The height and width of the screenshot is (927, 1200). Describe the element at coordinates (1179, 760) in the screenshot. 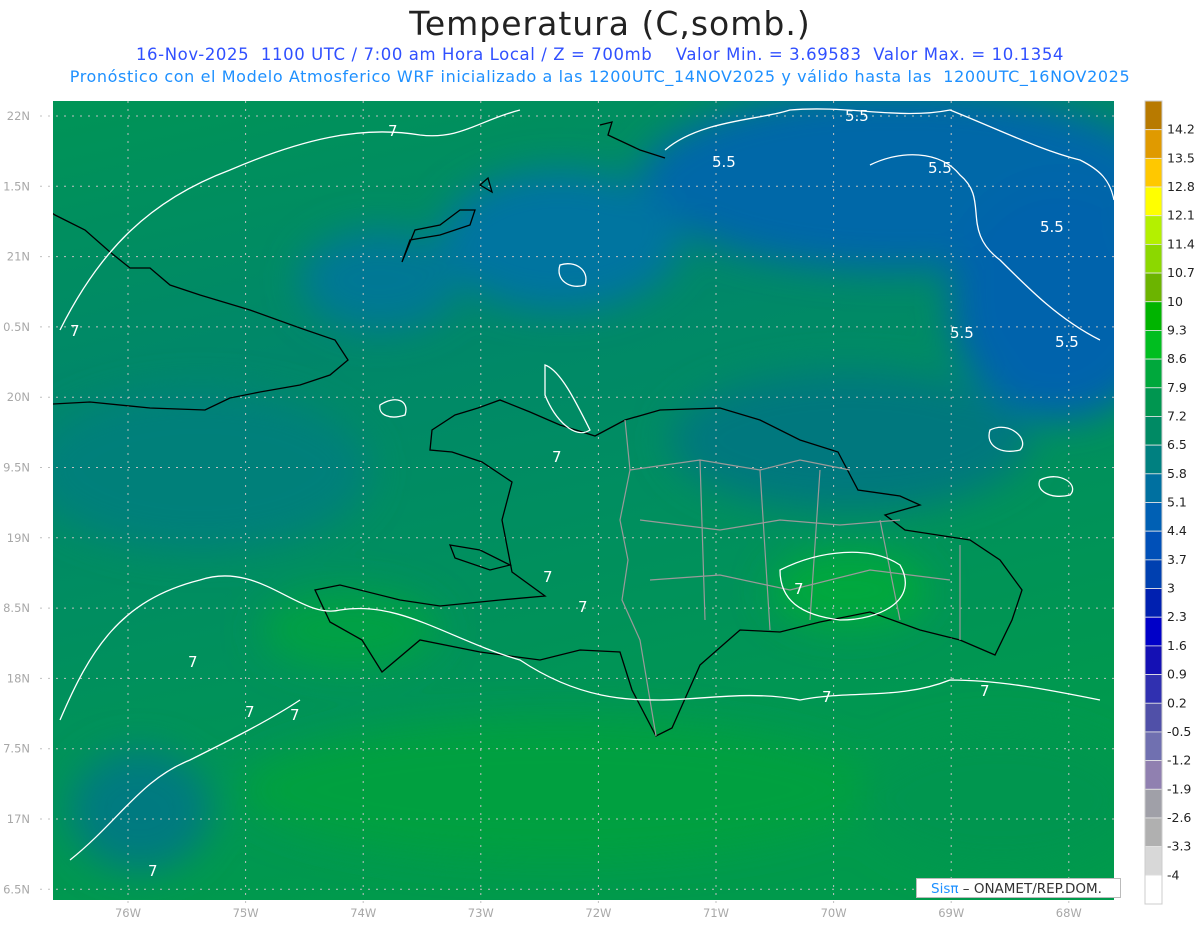

I see `colorbar-label: -1.2` at that location.